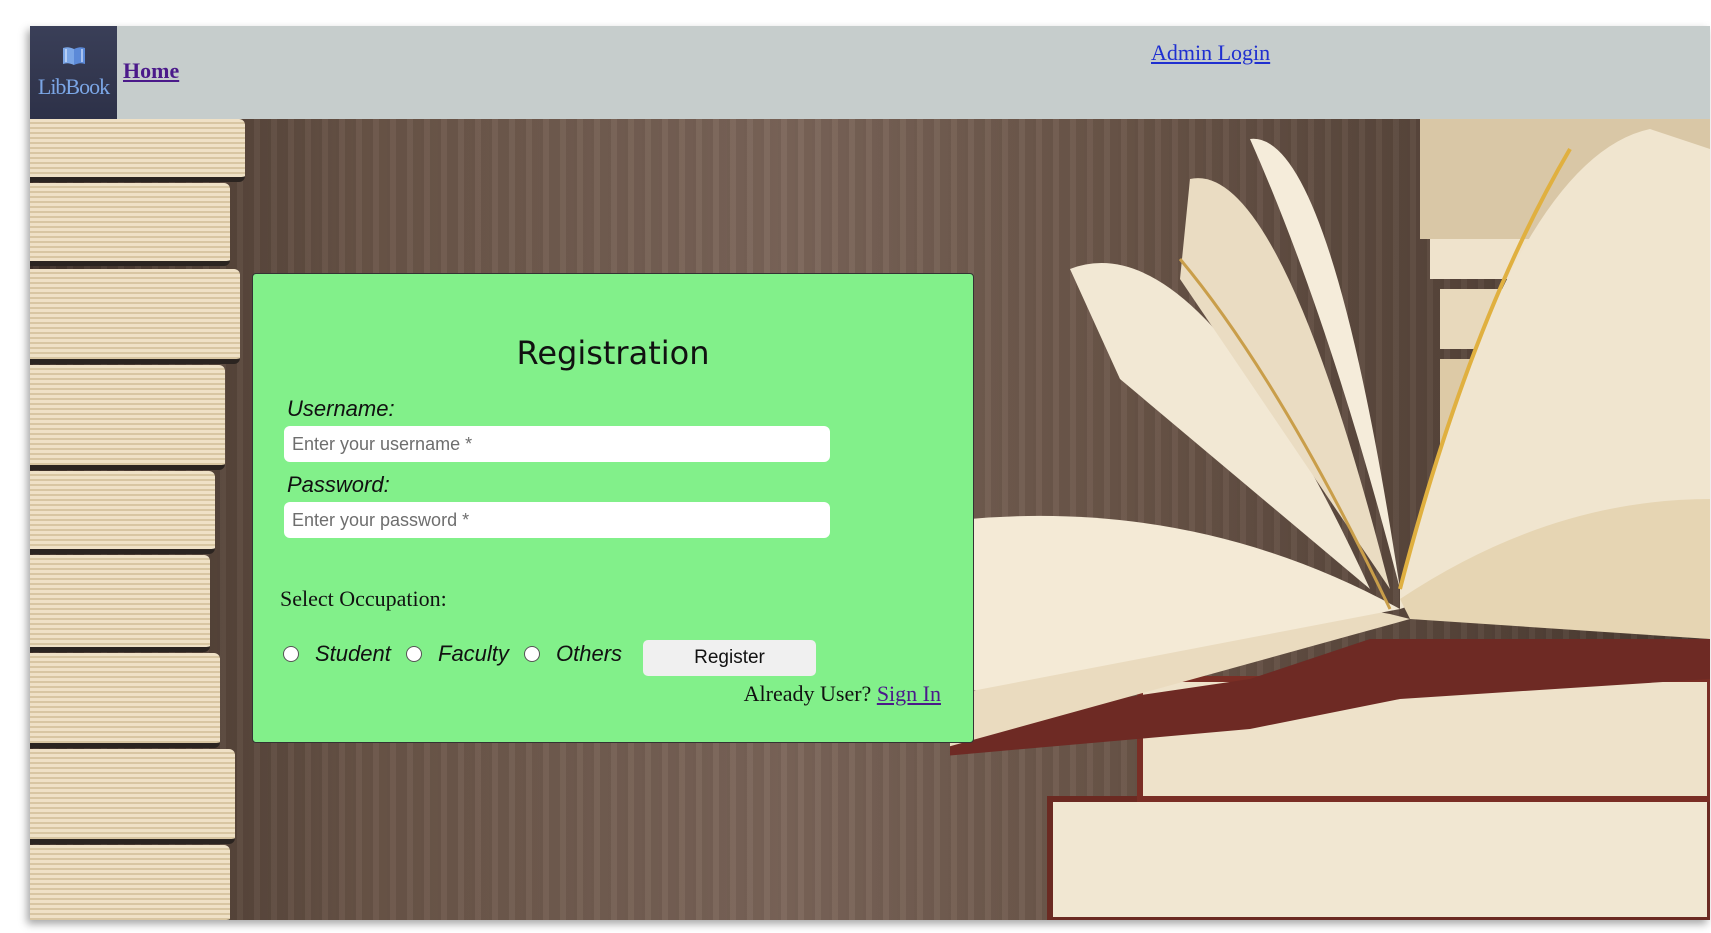  Describe the element at coordinates (73, 86) in the screenshot. I see `logo-text: LibBook` at that location.